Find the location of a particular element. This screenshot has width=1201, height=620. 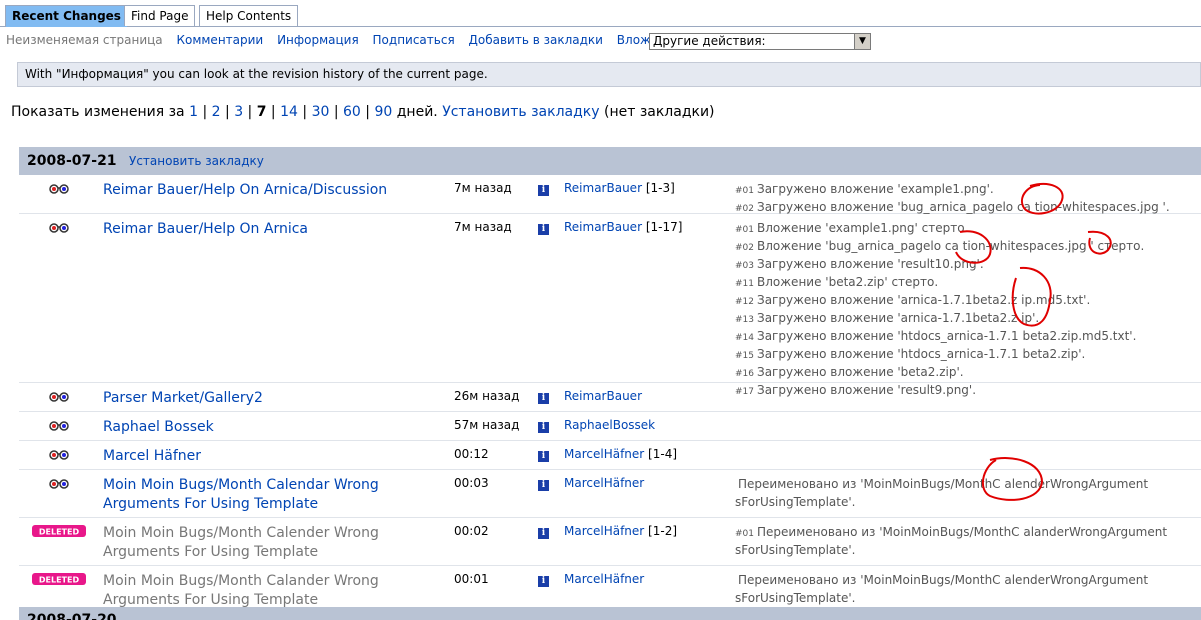

tab-recent-changes: Recent Changes is located at coordinates (66, 16).